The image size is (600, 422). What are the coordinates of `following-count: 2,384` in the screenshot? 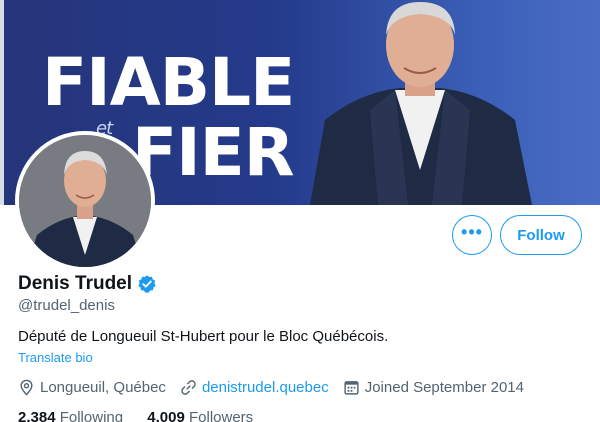 It's located at (37, 415).